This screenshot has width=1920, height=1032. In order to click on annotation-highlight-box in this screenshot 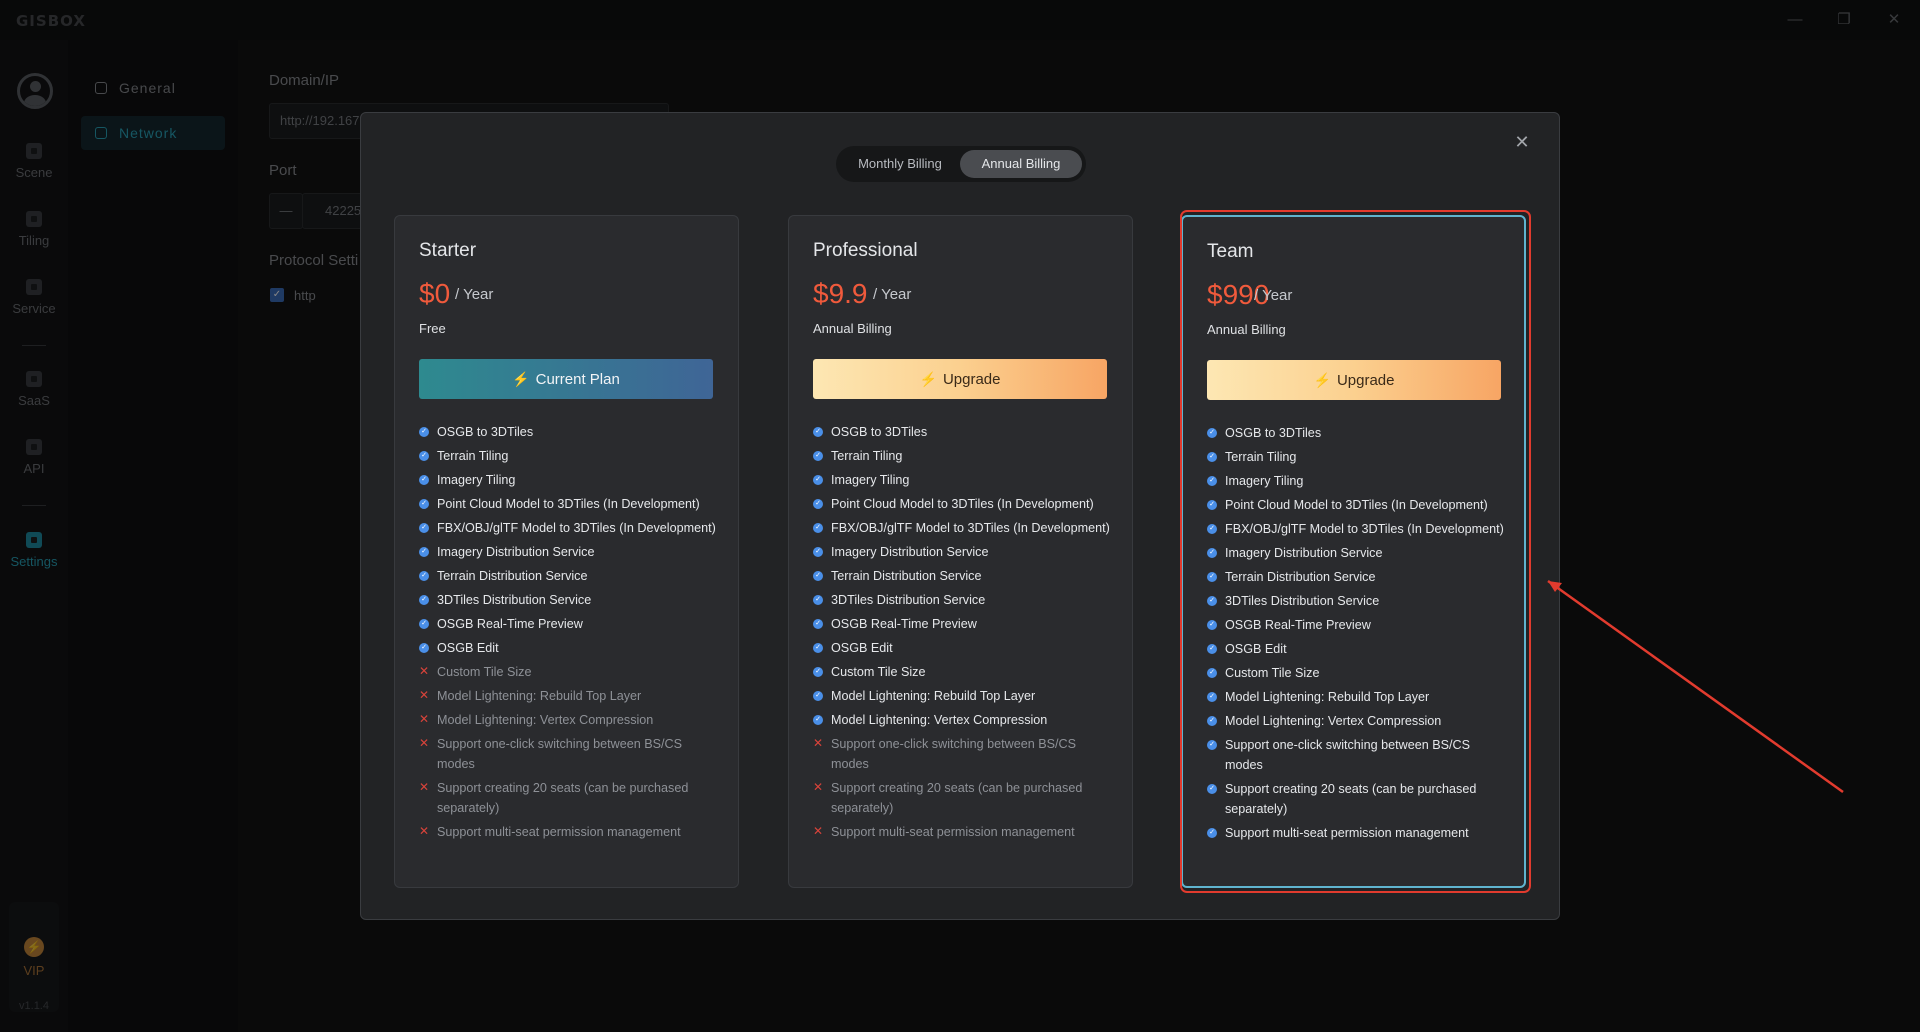, I will do `click(1355, 551)`.